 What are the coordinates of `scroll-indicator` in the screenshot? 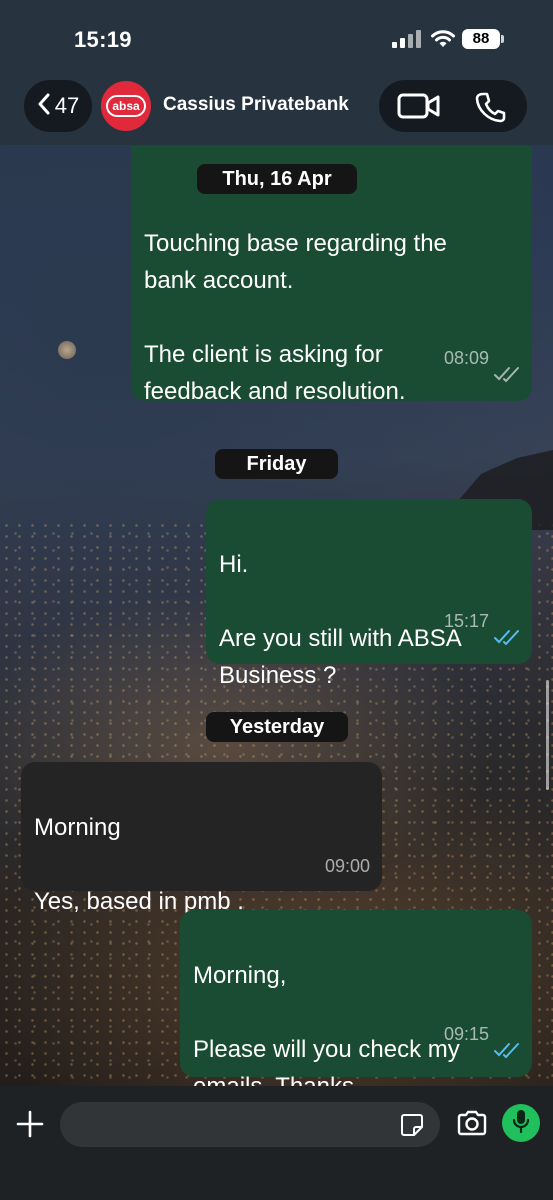 It's located at (547, 735).